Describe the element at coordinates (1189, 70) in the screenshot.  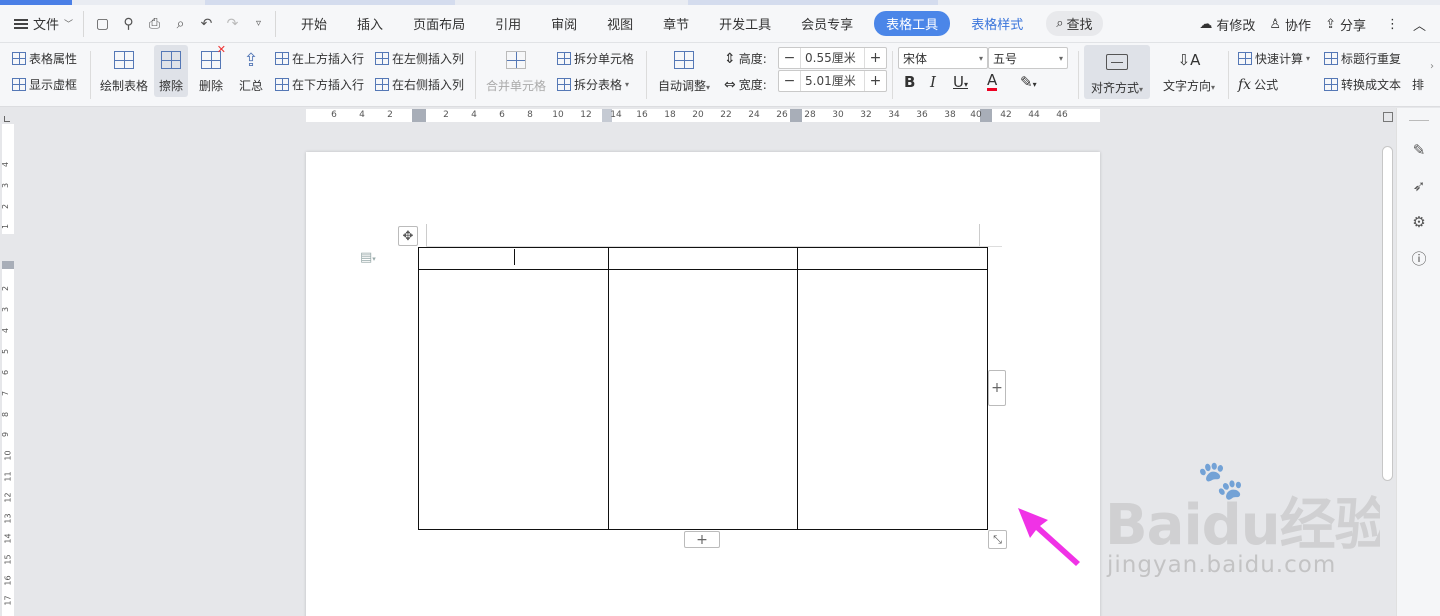
I see `text-direction-button: ⇩A 文字方向▾` at that location.